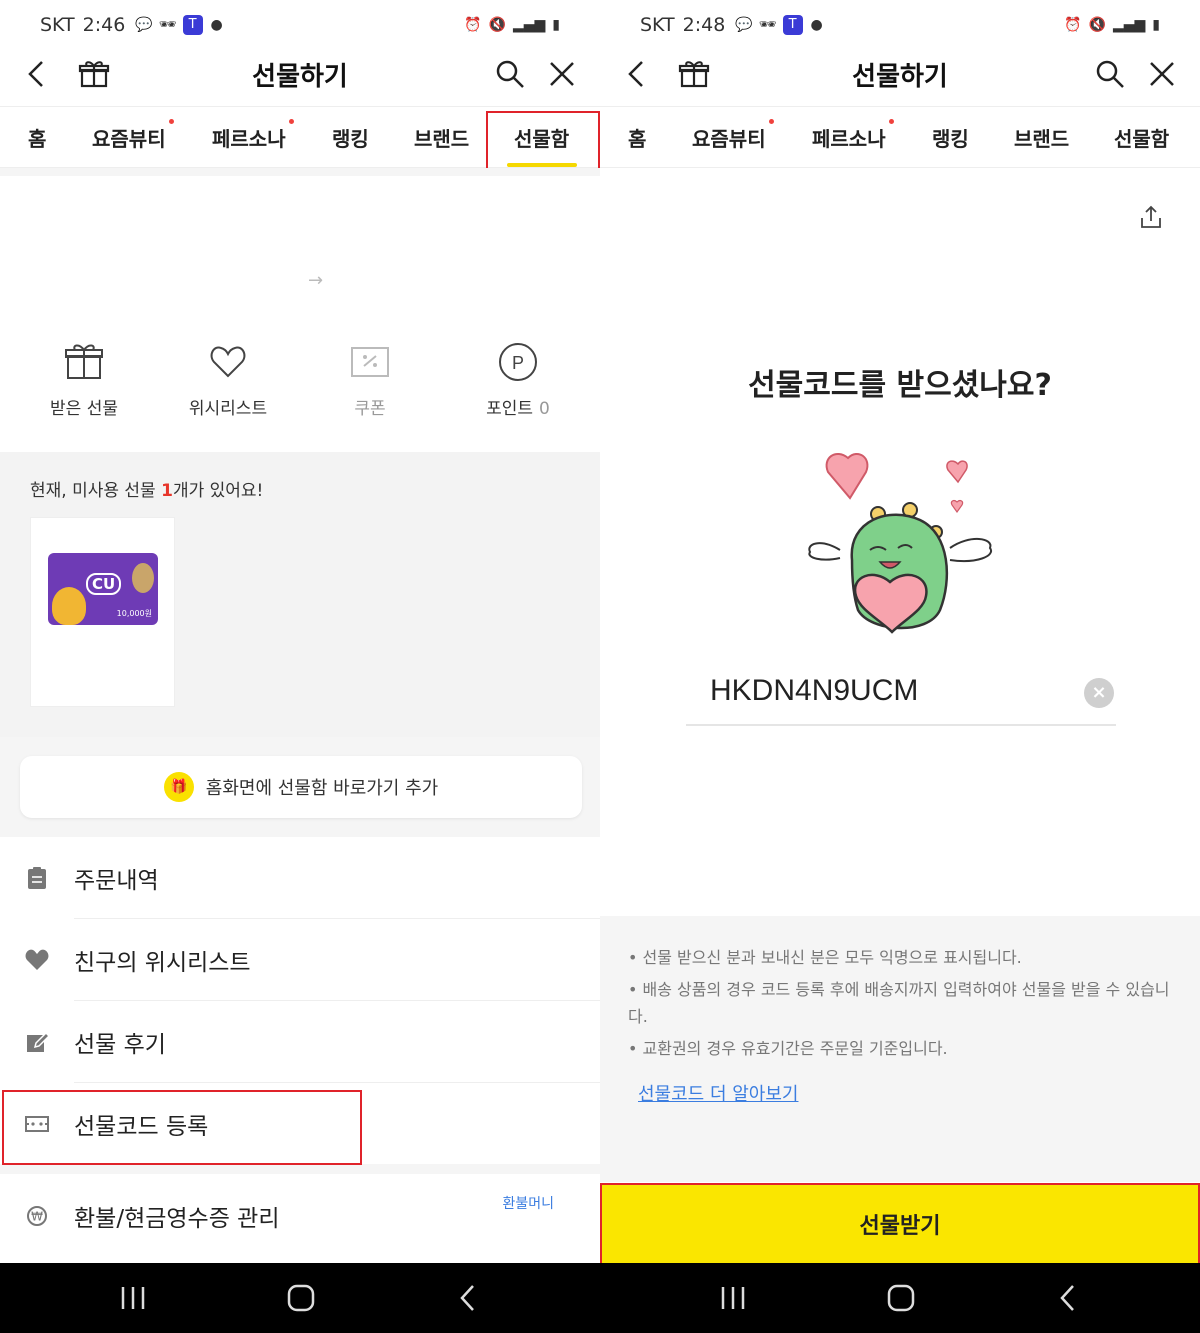 The image size is (1200, 1333). What do you see at coordinates (370, 379) in the screenshot?
I see `quick-coupon: 쿠폰` at bounding box center [370, 379].